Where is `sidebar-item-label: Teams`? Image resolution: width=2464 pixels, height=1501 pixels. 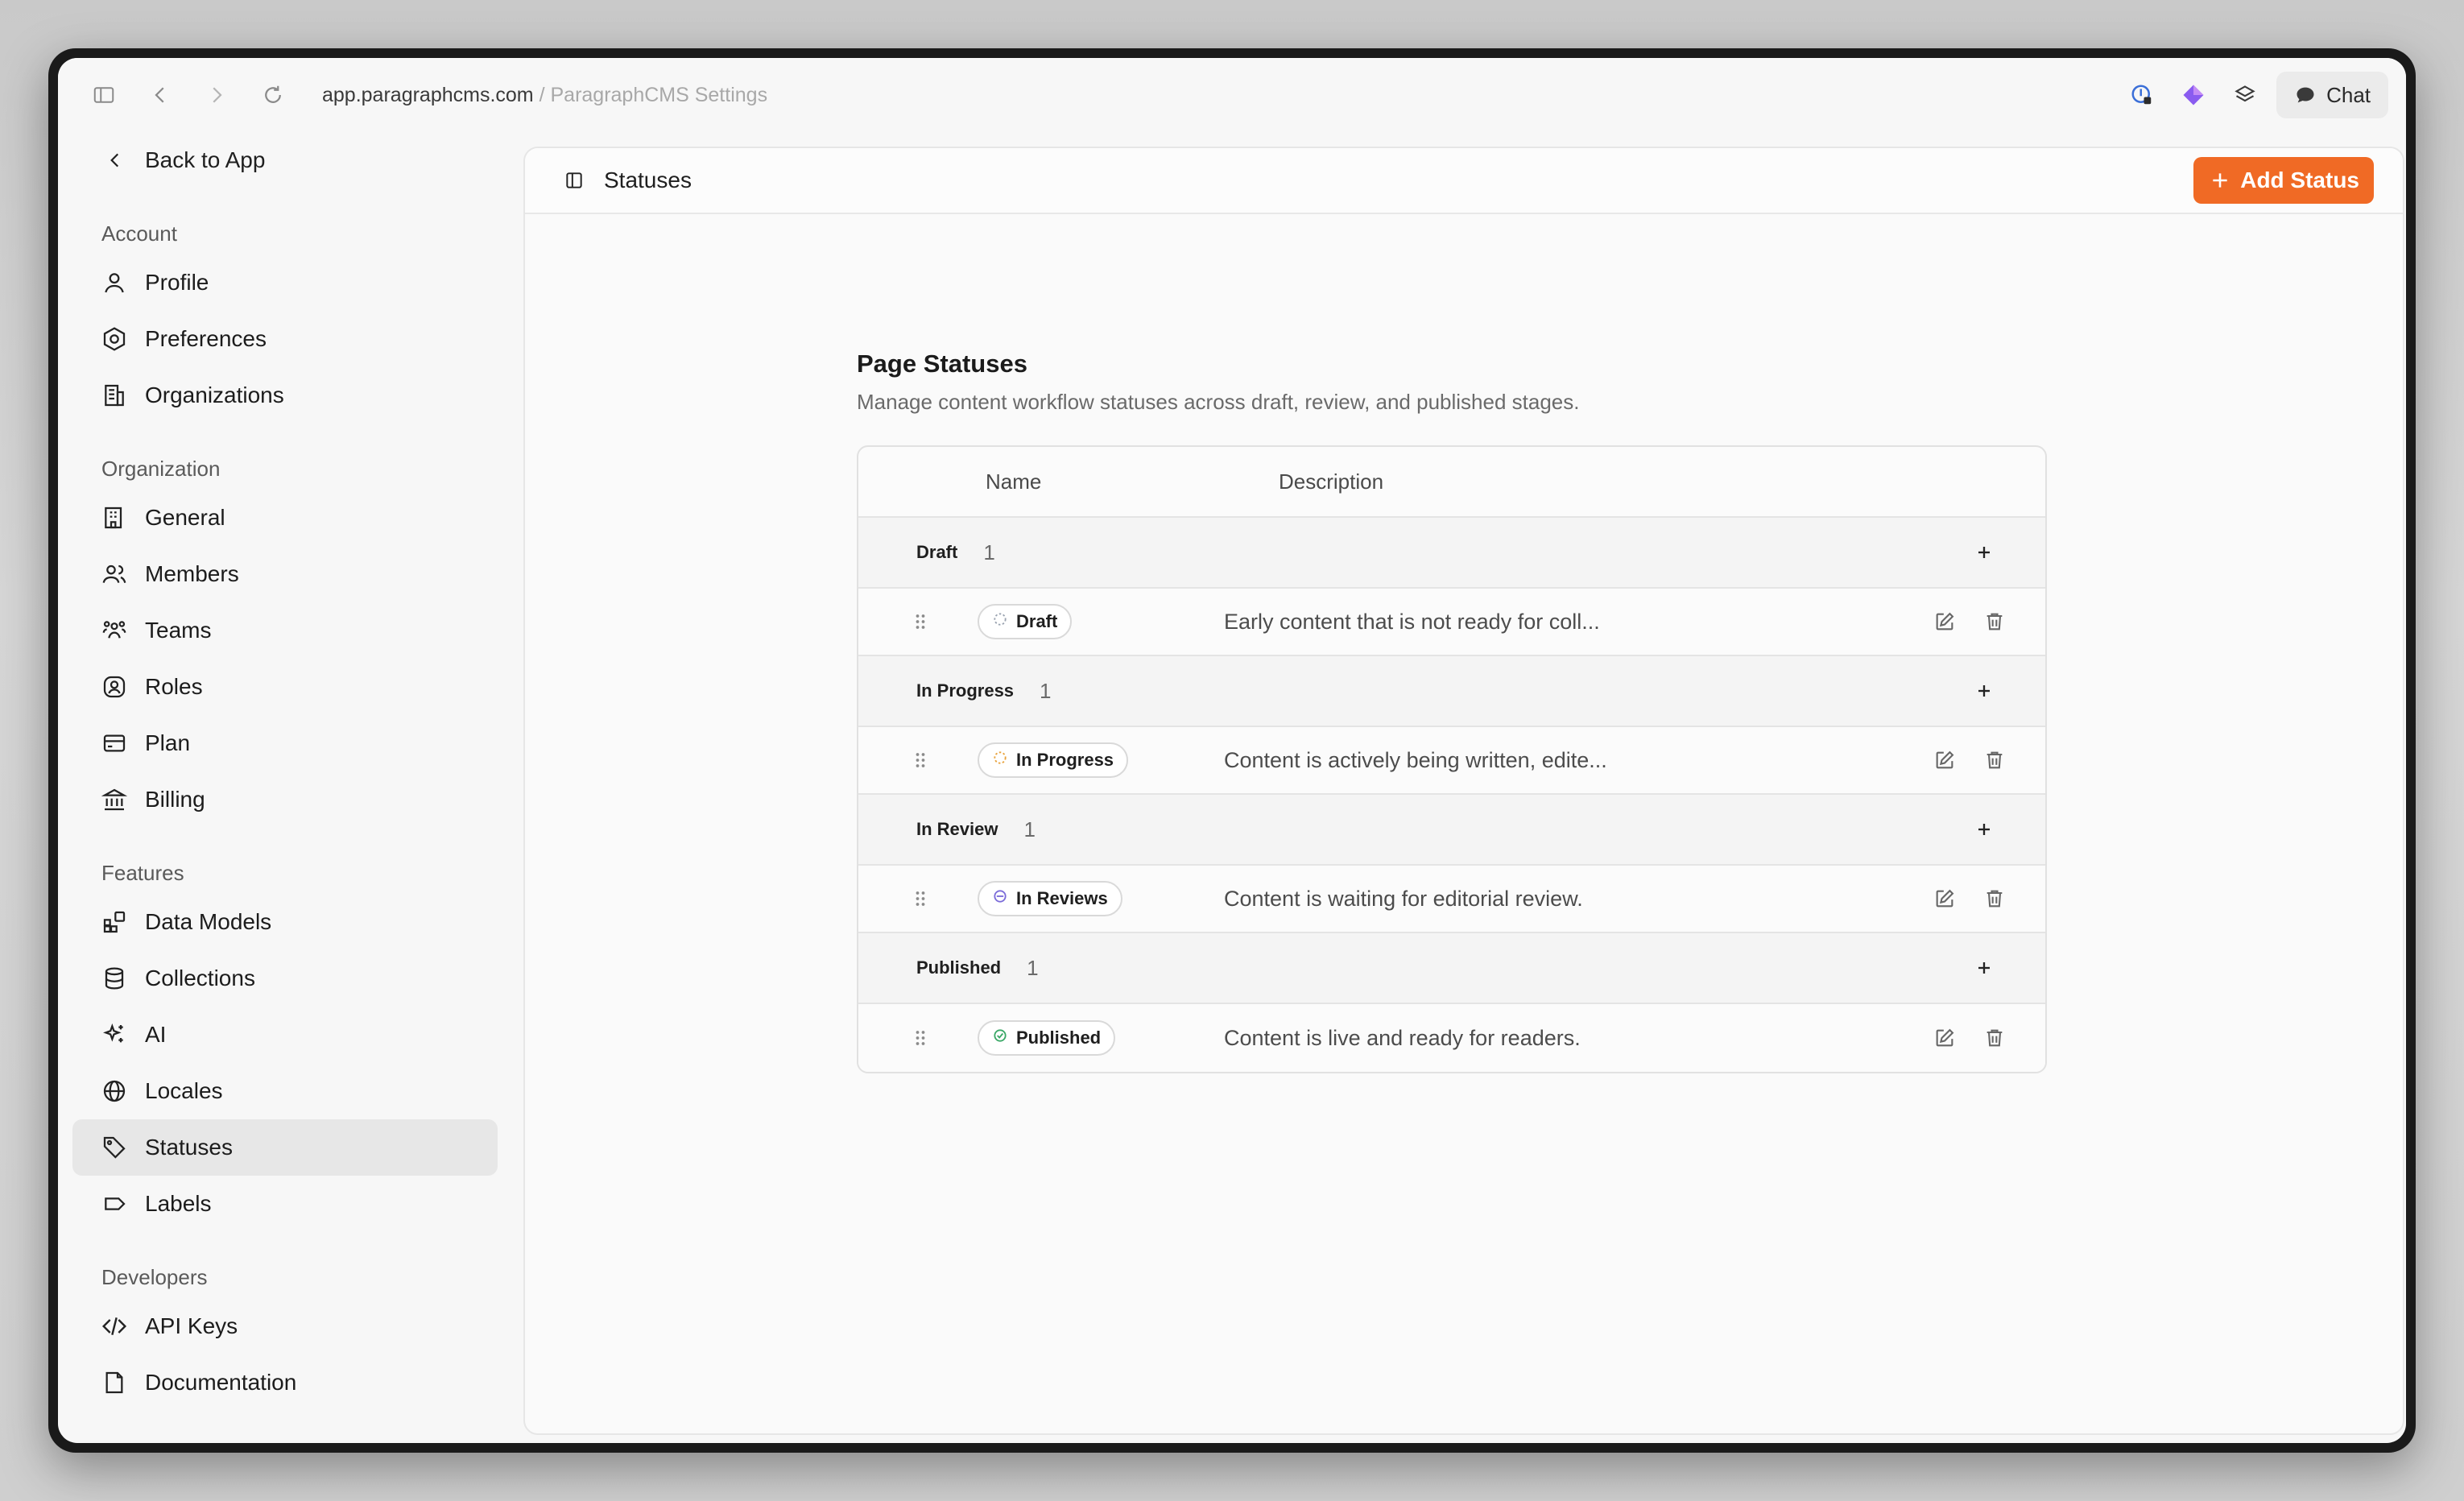
sidebar-item-label: Teams is located at coordinates (178, 630).